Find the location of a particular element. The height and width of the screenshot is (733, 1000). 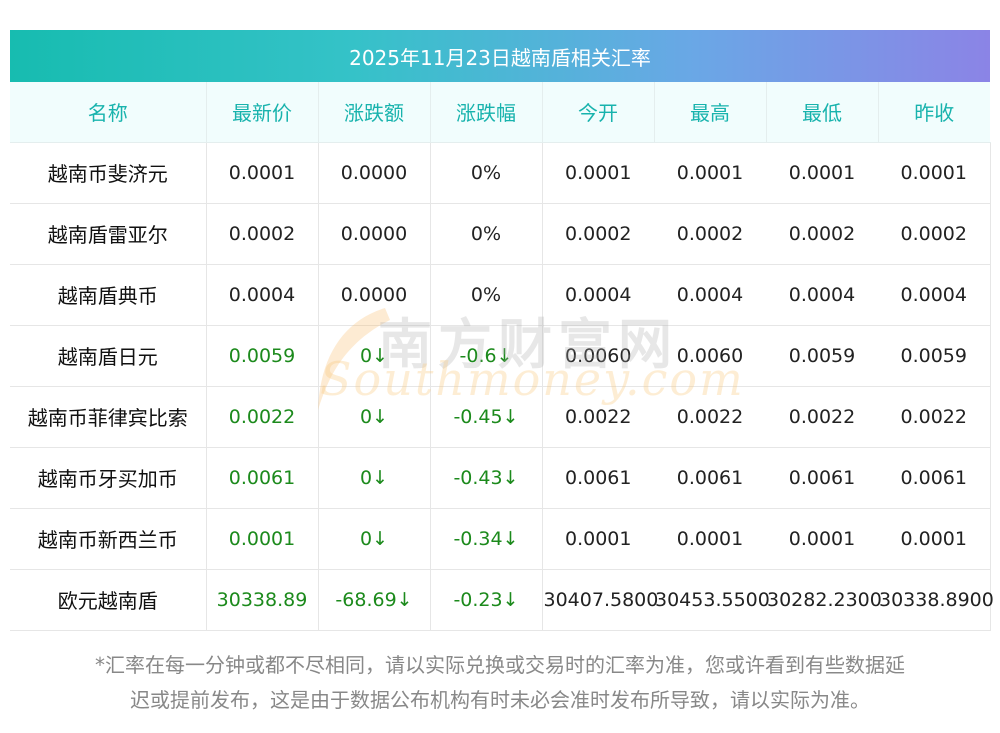

table-header-row: 名称 最新价 涨跌额 涨跌幅 今开 最高 最低 昨收 is located at coordinates (500, 112).